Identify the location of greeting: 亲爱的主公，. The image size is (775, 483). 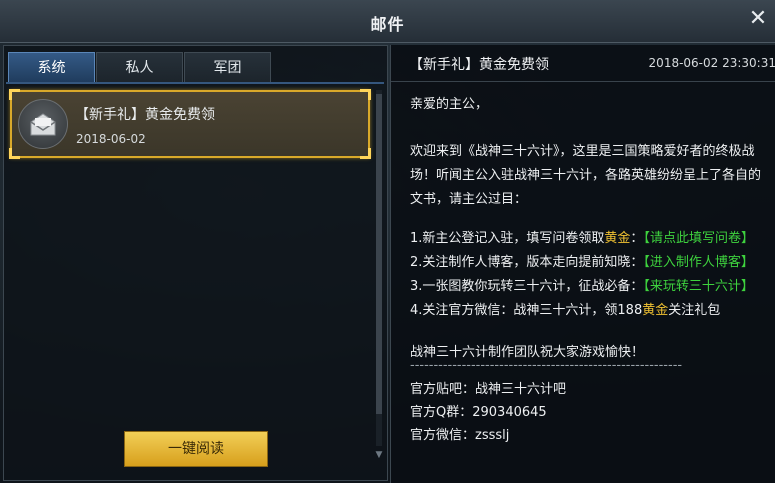
(449, 104).